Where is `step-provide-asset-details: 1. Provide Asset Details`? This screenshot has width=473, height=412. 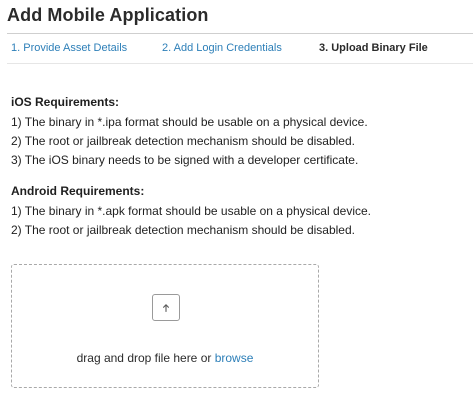
step-provide-asset-details: 1. Provide Asset Details is located at coordinates (69, 48).